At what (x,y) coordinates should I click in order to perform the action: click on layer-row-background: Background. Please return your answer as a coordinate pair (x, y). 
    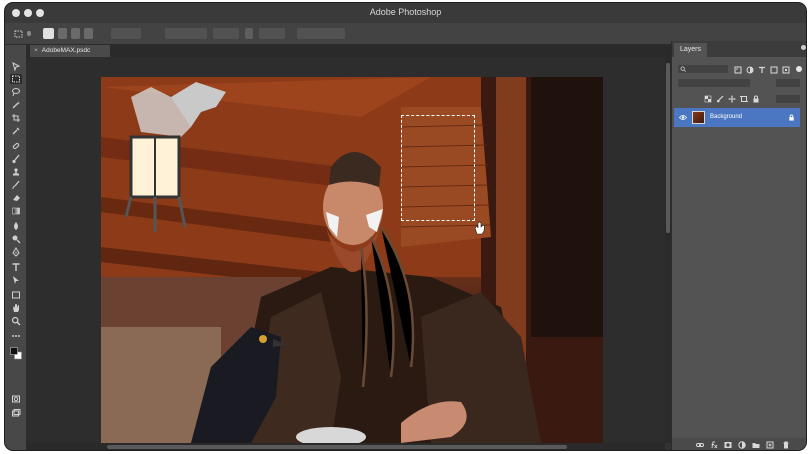
    Looking at the image, I should click on (737, 117).